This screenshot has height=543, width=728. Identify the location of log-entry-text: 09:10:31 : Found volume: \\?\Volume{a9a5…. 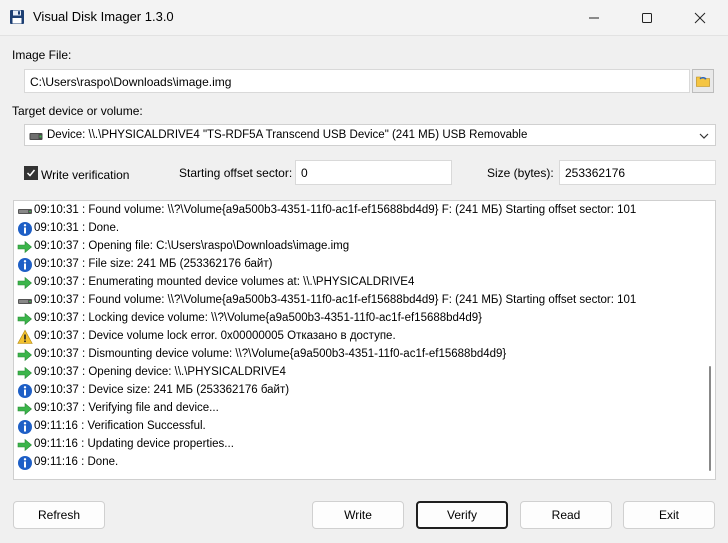
(335, 210).